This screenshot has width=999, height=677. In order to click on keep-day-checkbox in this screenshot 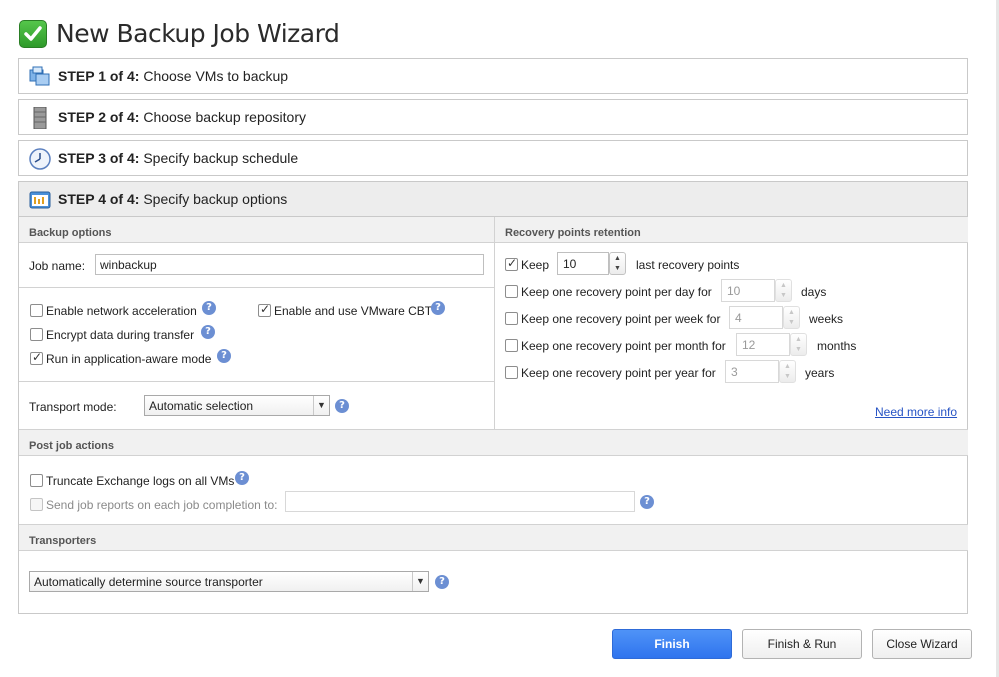, I will do `click(511, 291)`.